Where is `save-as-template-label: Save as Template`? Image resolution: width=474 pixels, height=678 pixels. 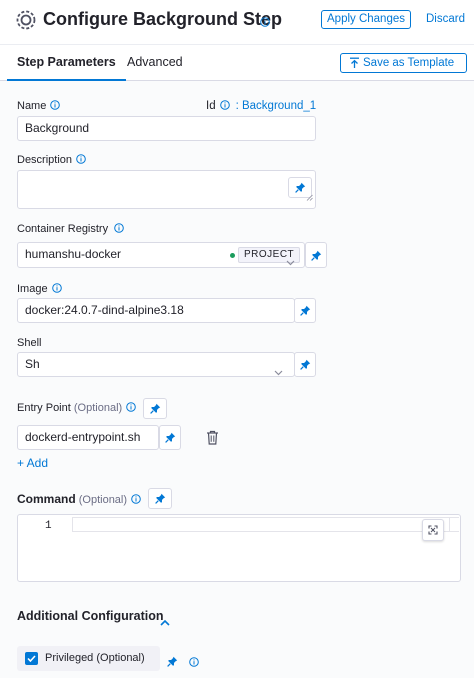
save-as-template-label: Save as Template is located at coordinates (409, 63).